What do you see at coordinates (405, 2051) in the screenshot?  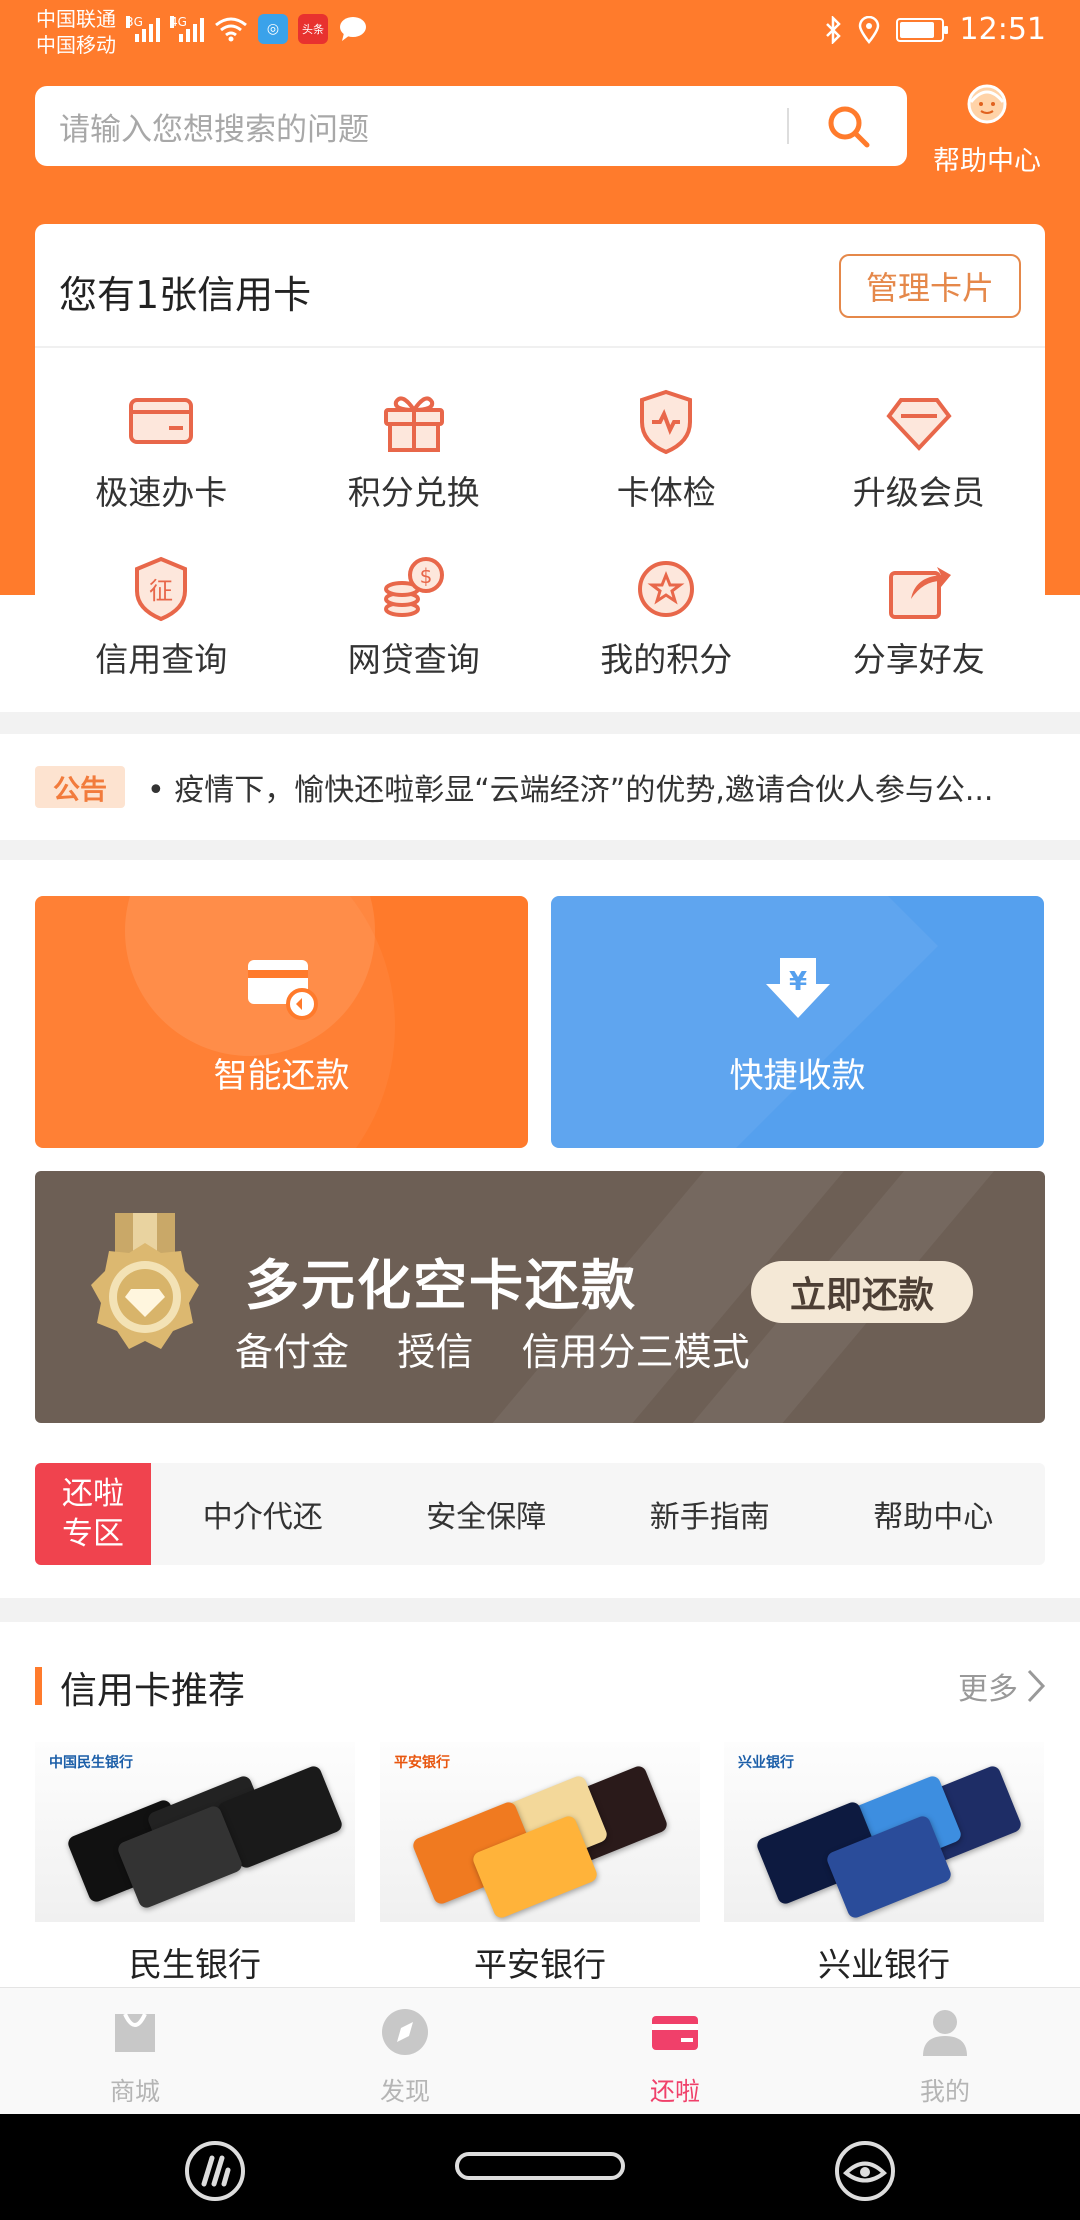 I see `nav-item-discover: 发现` at bounding box center [405, 2051].